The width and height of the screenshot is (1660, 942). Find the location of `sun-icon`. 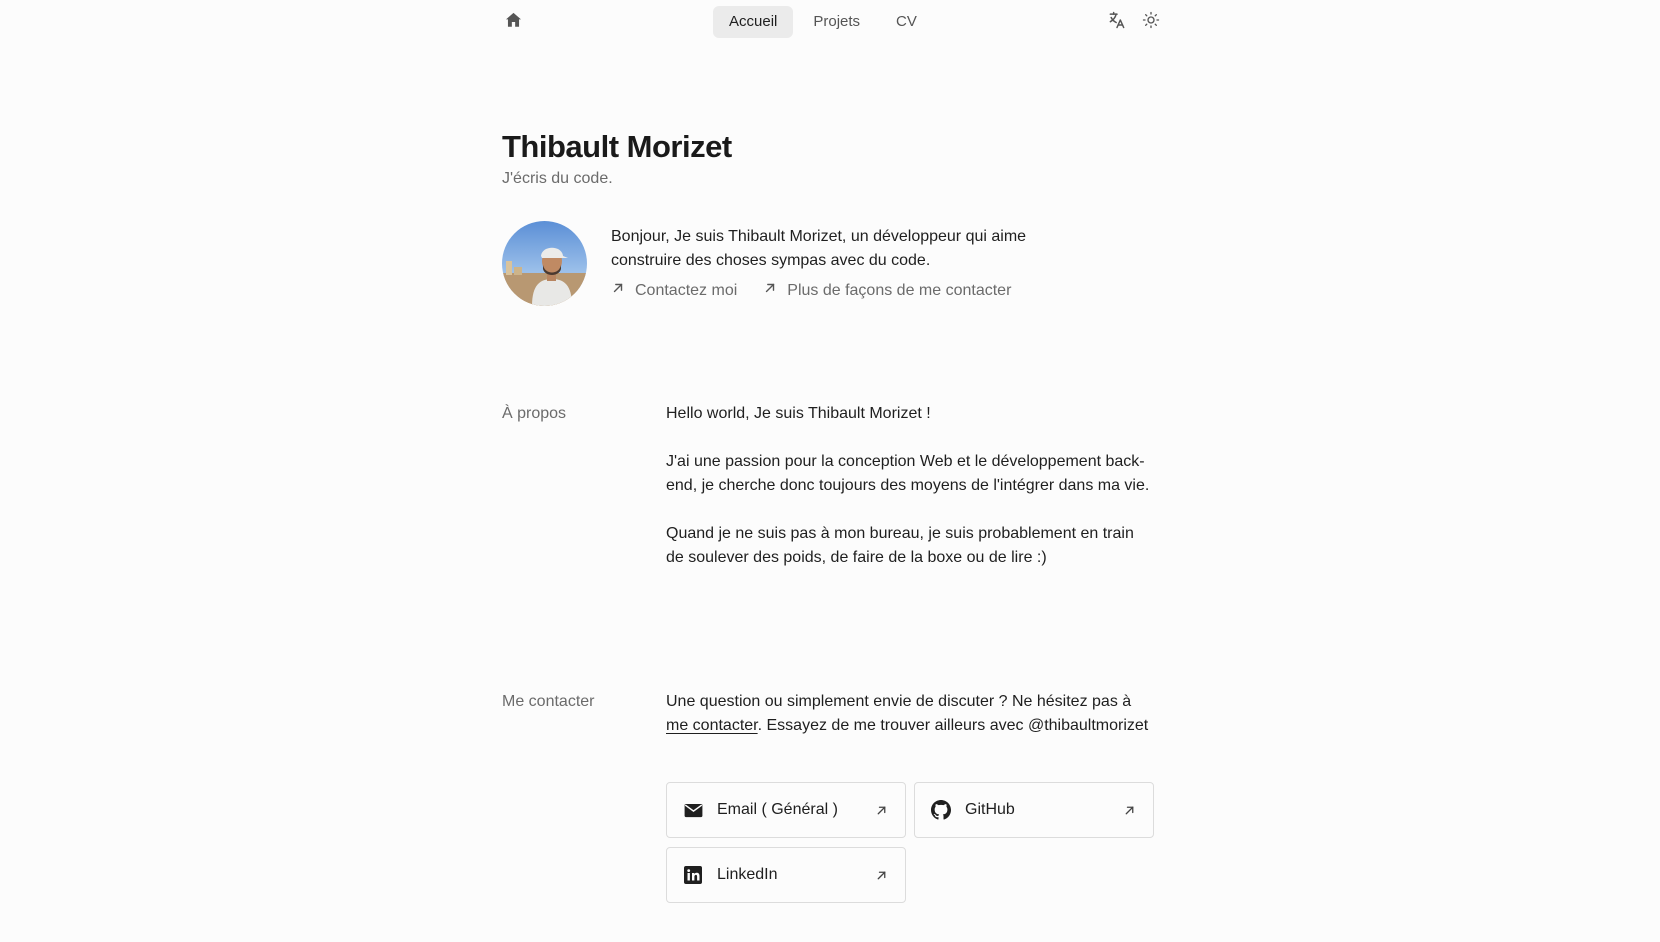

sun-icon is located at coordinates (1151, 22).